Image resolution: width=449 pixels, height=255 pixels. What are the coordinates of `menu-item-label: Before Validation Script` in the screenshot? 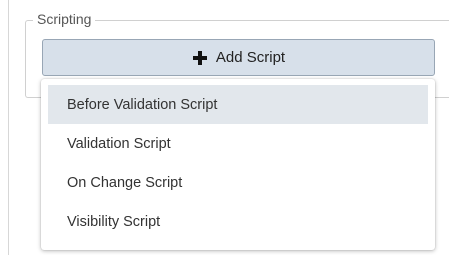 It's located at (142, 104).